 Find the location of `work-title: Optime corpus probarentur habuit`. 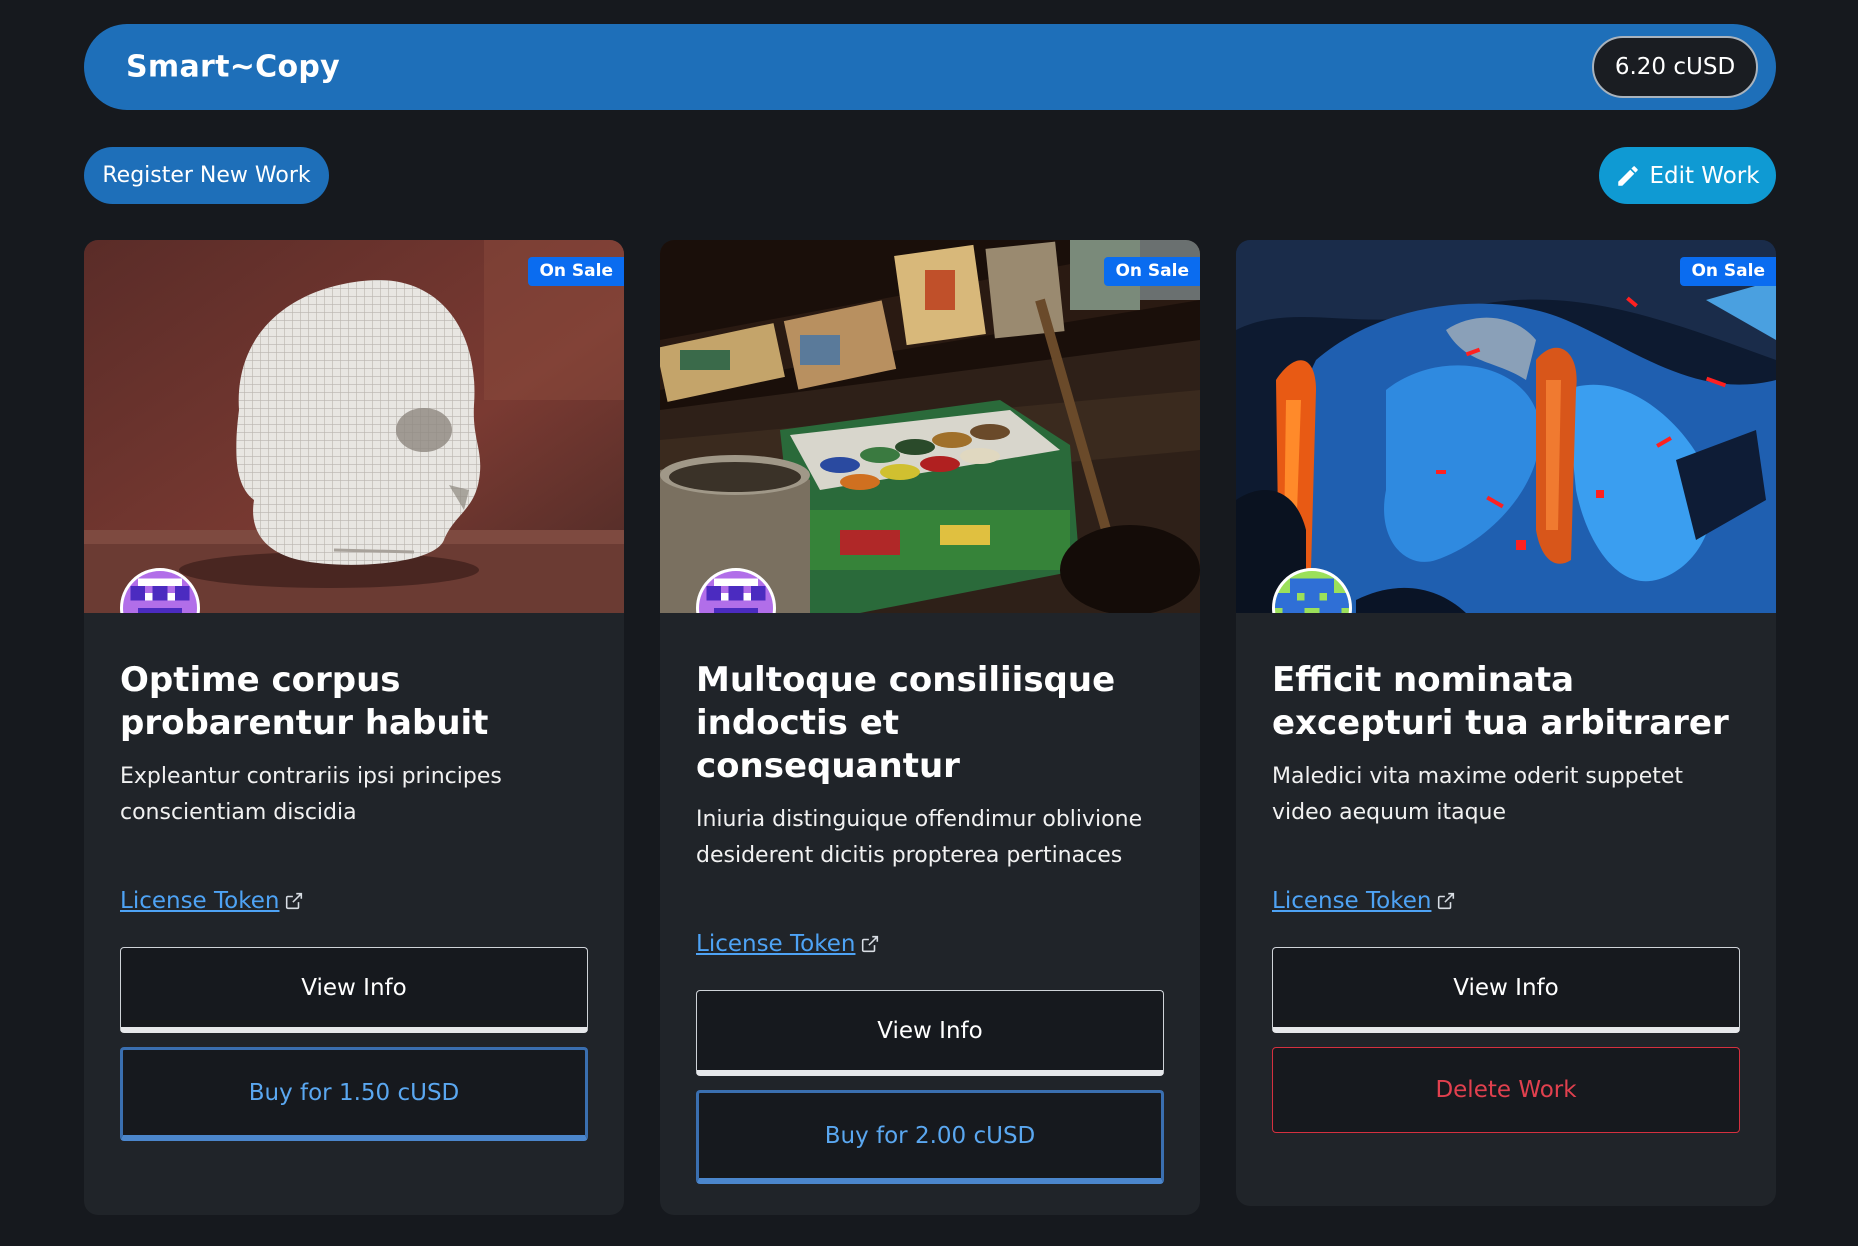

work-title: Optime corpus probarentur habuit is located at coordinates (304, 701).